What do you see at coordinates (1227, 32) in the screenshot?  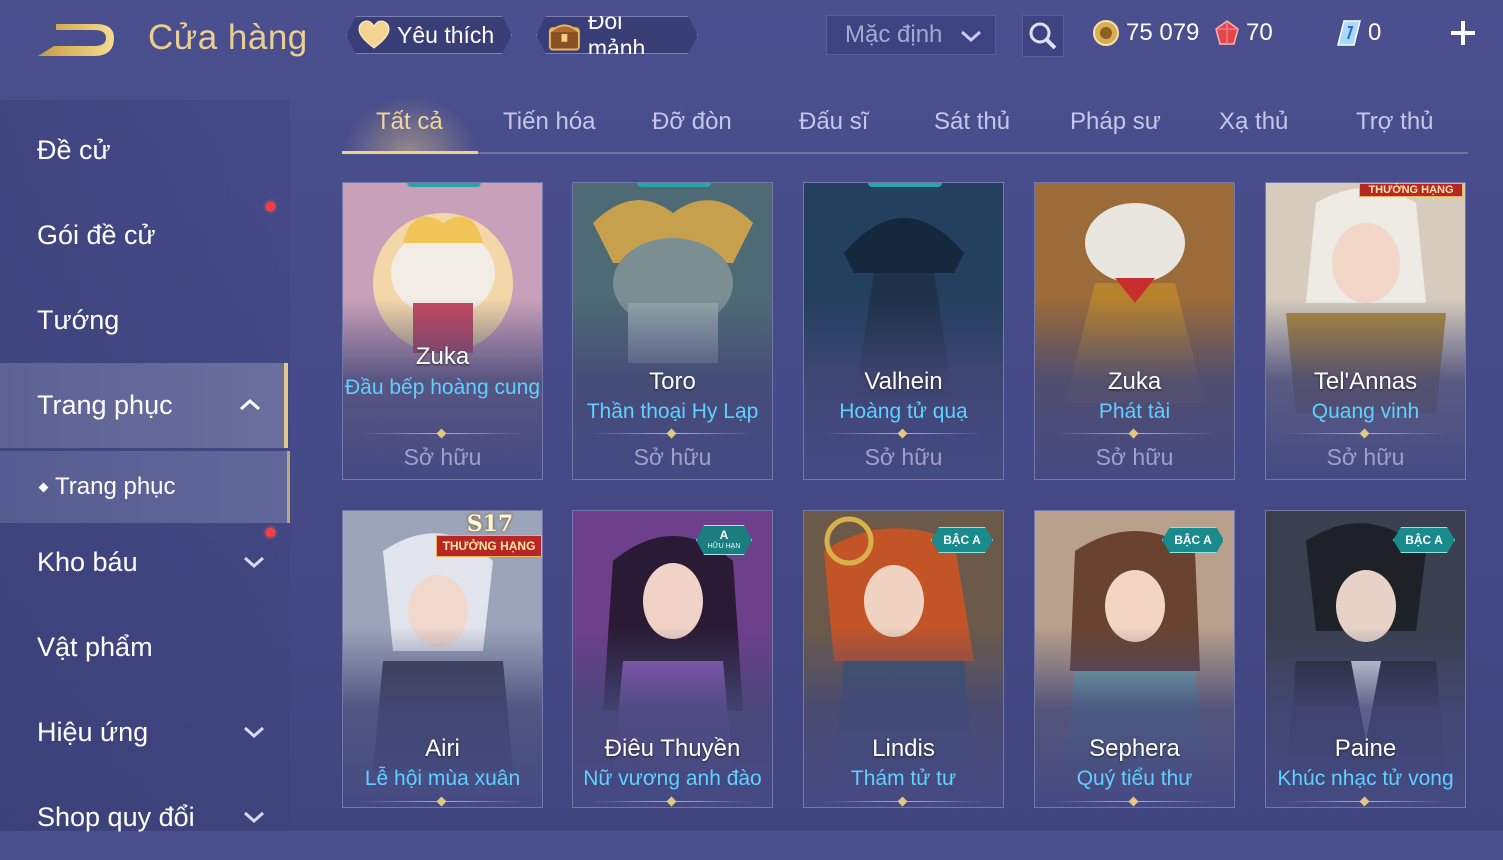 I see `ruby-icon` at bounding box center [1227, 32].